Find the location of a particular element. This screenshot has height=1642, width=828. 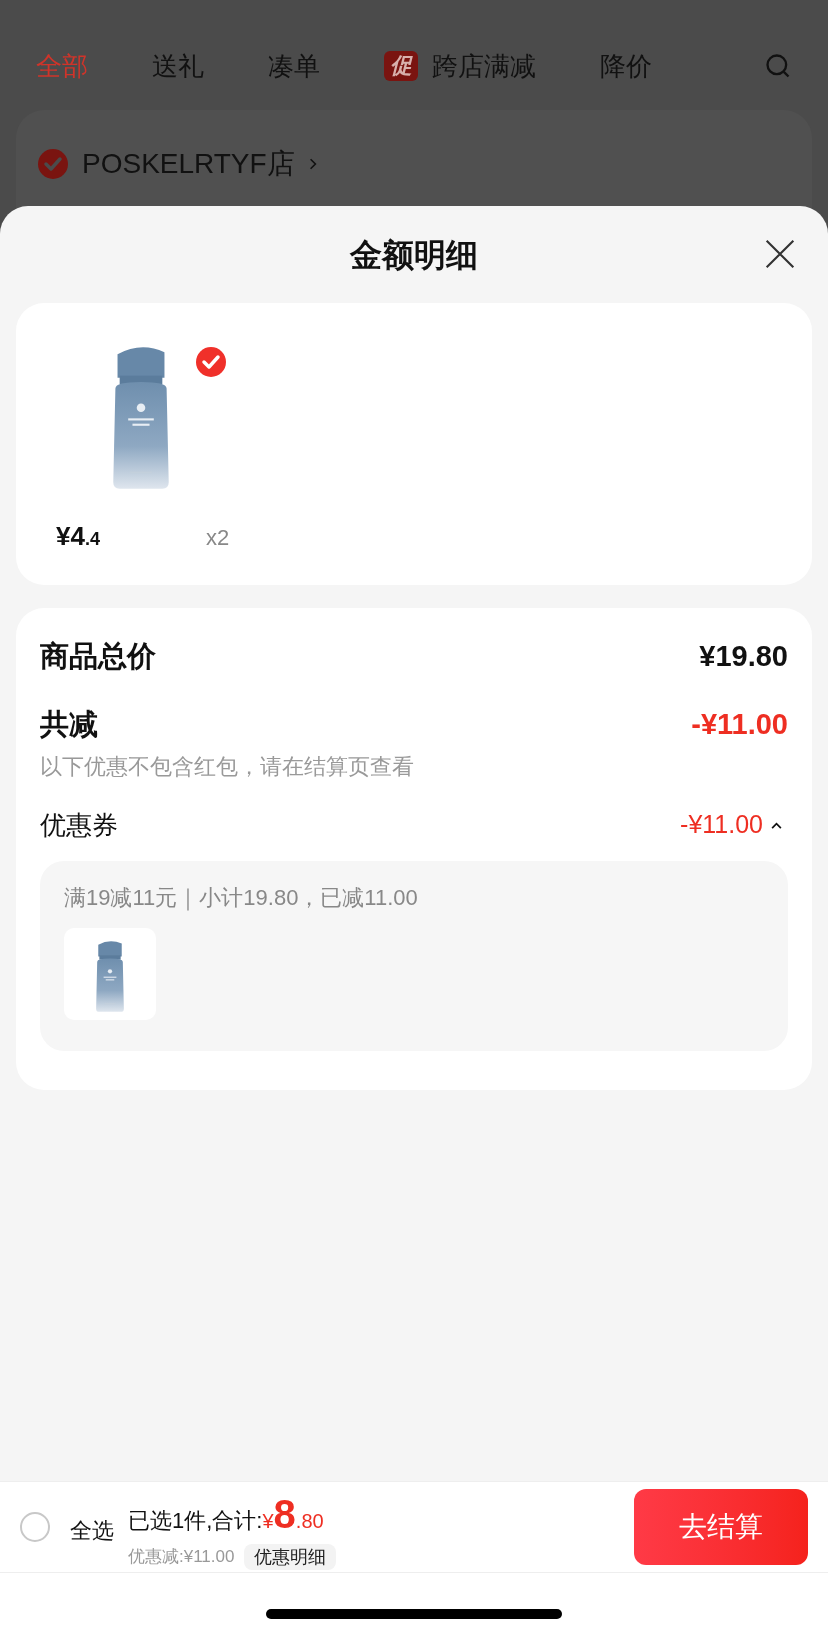

search-icon is located at coordinates (778, 66).